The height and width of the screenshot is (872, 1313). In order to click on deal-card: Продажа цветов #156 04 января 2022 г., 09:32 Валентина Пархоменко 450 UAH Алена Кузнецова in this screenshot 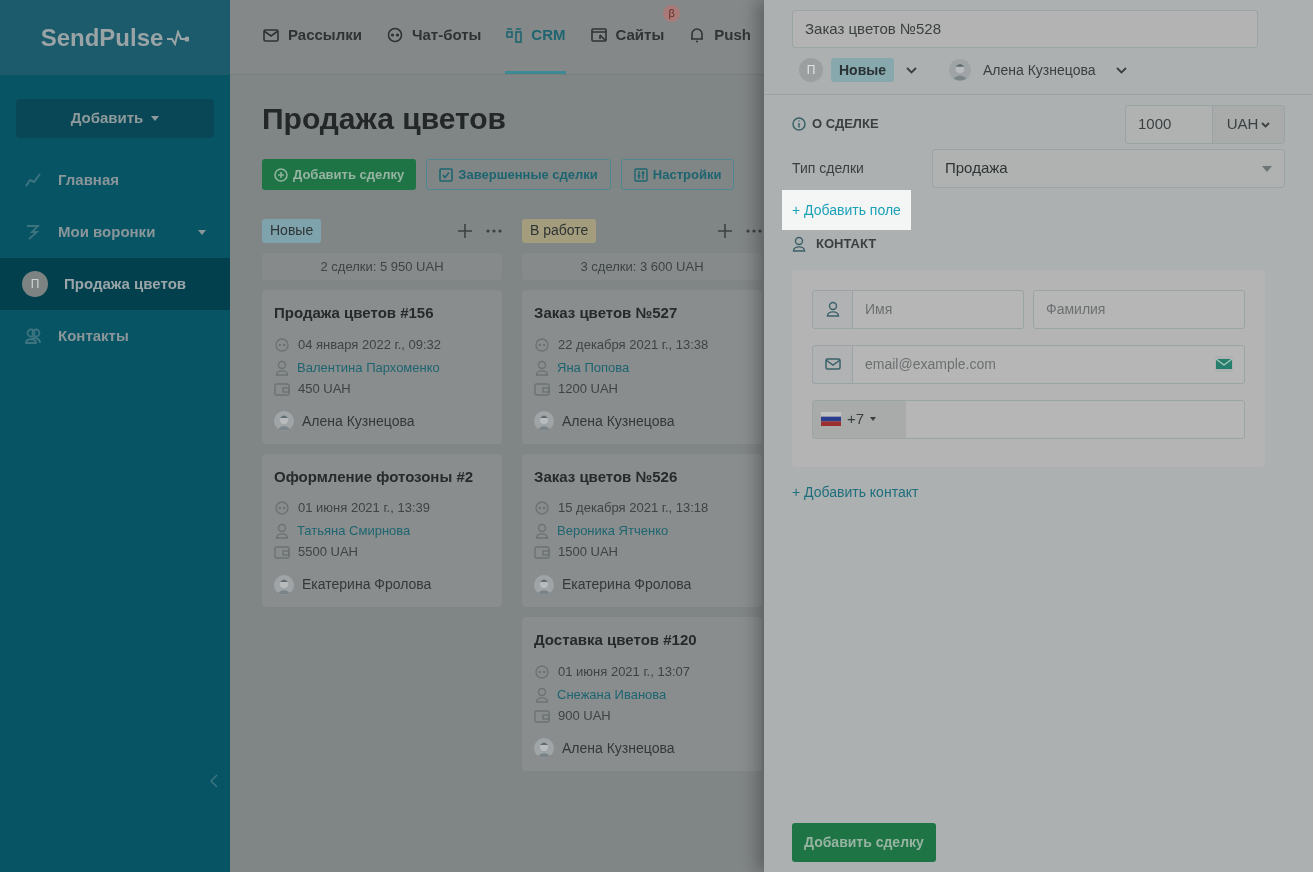, I will do `click(382, 367)`.